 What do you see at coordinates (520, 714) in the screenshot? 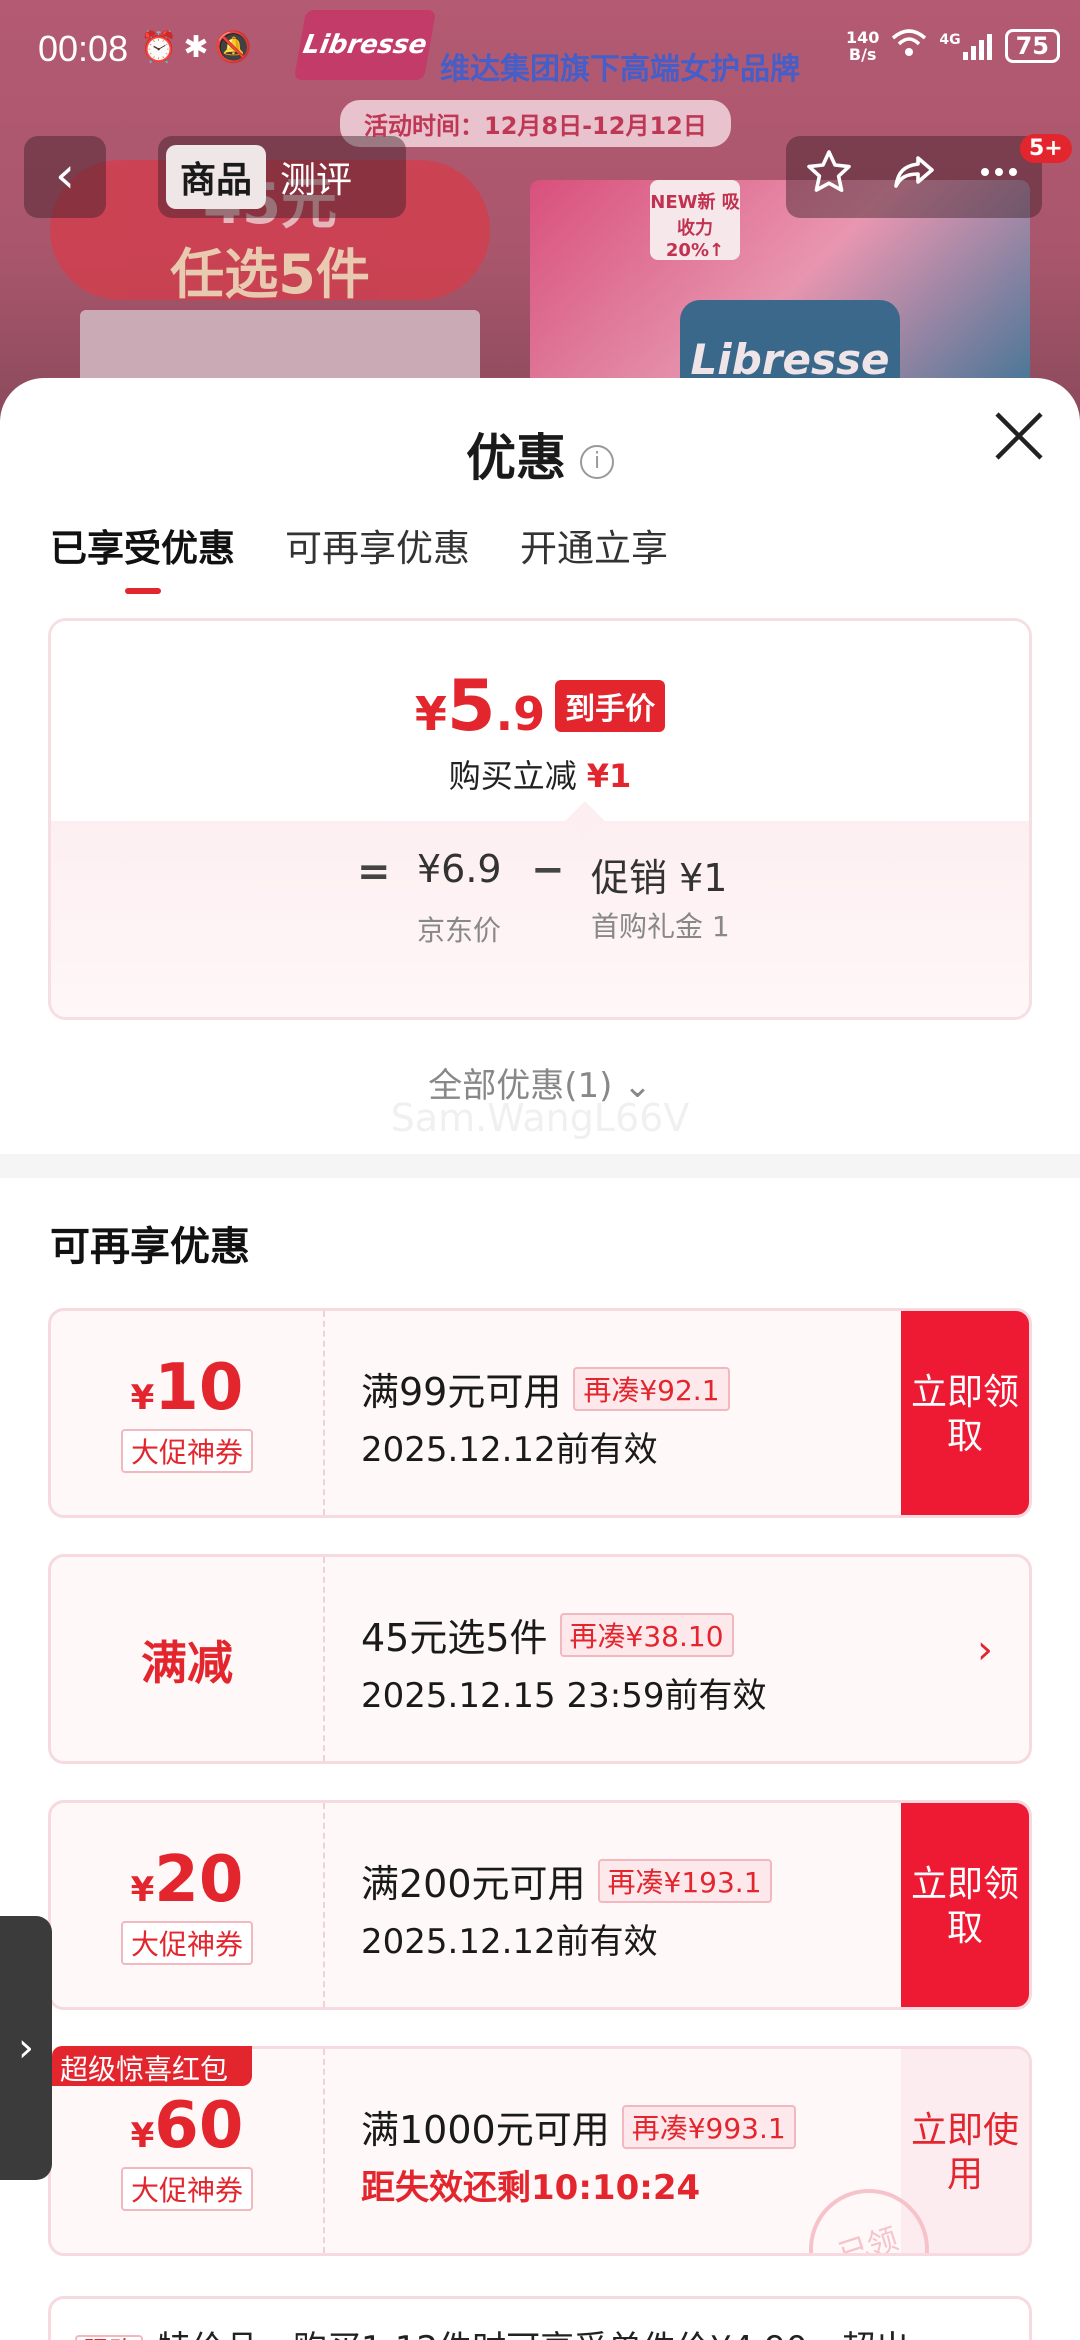
I see `price-decimal: .9` at bounding box center [520, 714].